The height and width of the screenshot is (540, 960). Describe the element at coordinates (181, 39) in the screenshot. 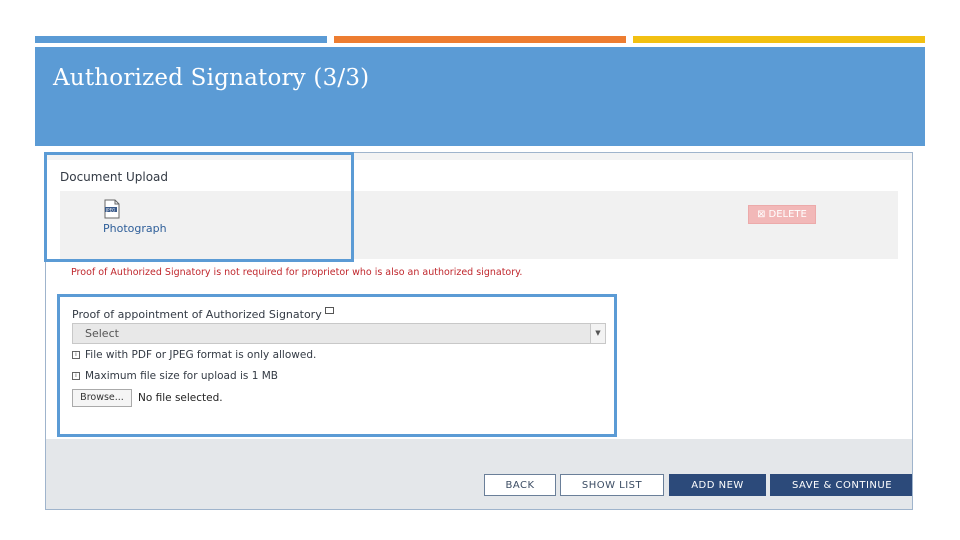

I see `accent-bar-blue` at that location.